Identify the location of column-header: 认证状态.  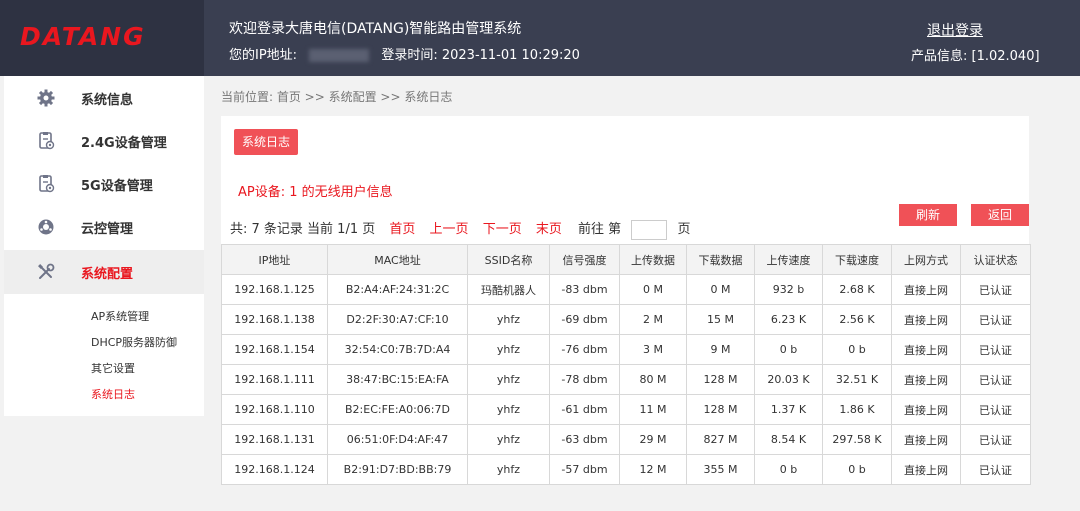
(995, 259).